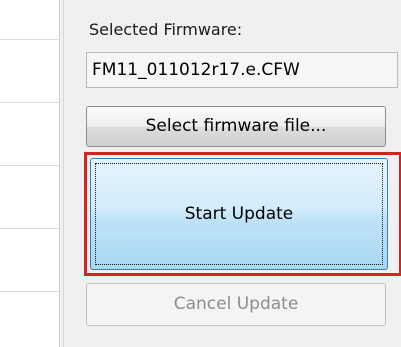  I want to click on selected-firmware-field: FM11_011012r17.e.CFW, so click(242, 70).